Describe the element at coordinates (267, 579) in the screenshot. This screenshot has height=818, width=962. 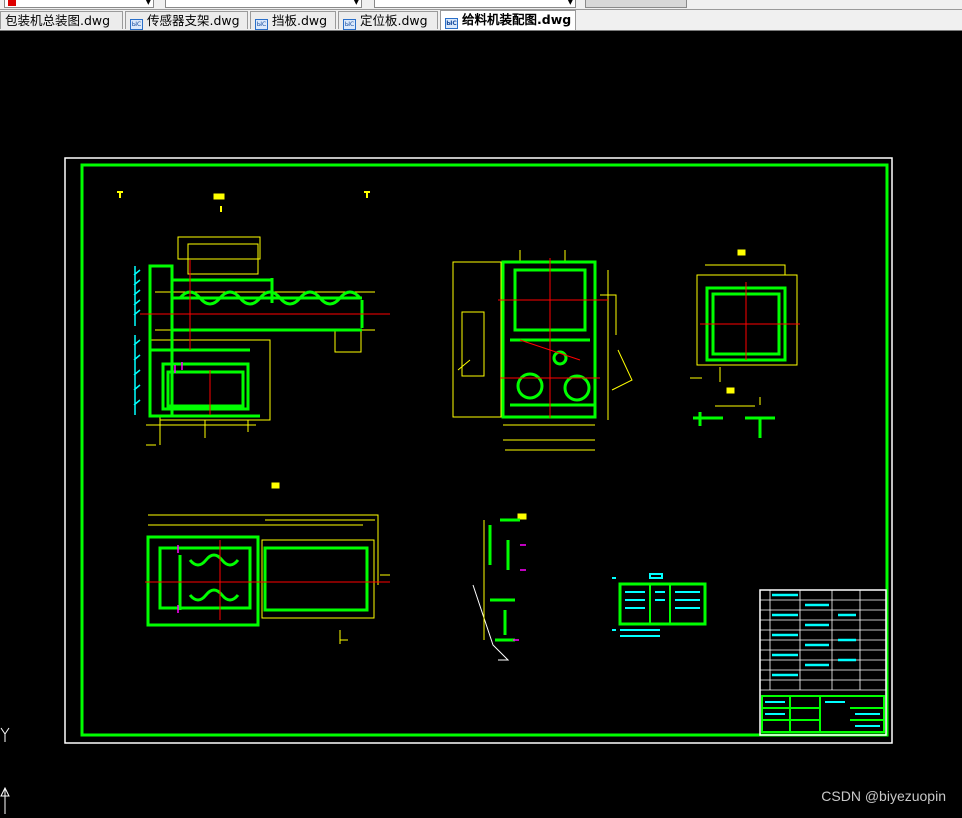
I see `plan-view` at that location.